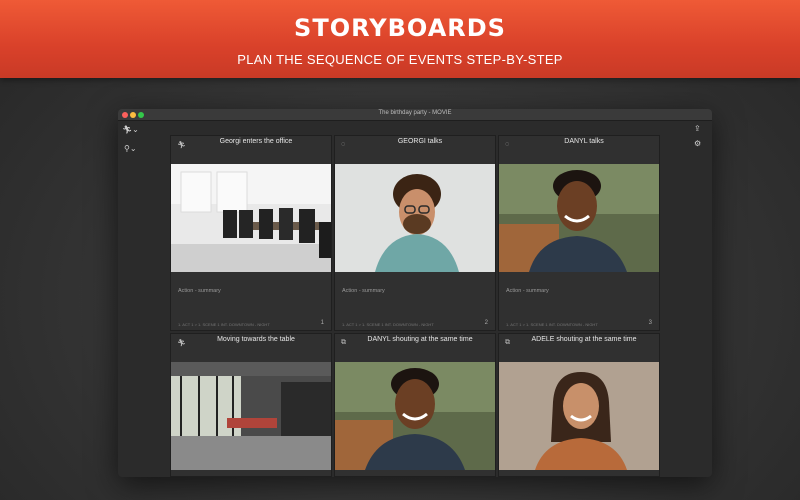 The image size is (800, 500). What do you see at coordinates (650, 323) in the screenshot?
I see `card-number: 3` at bounding box center [650, 323].